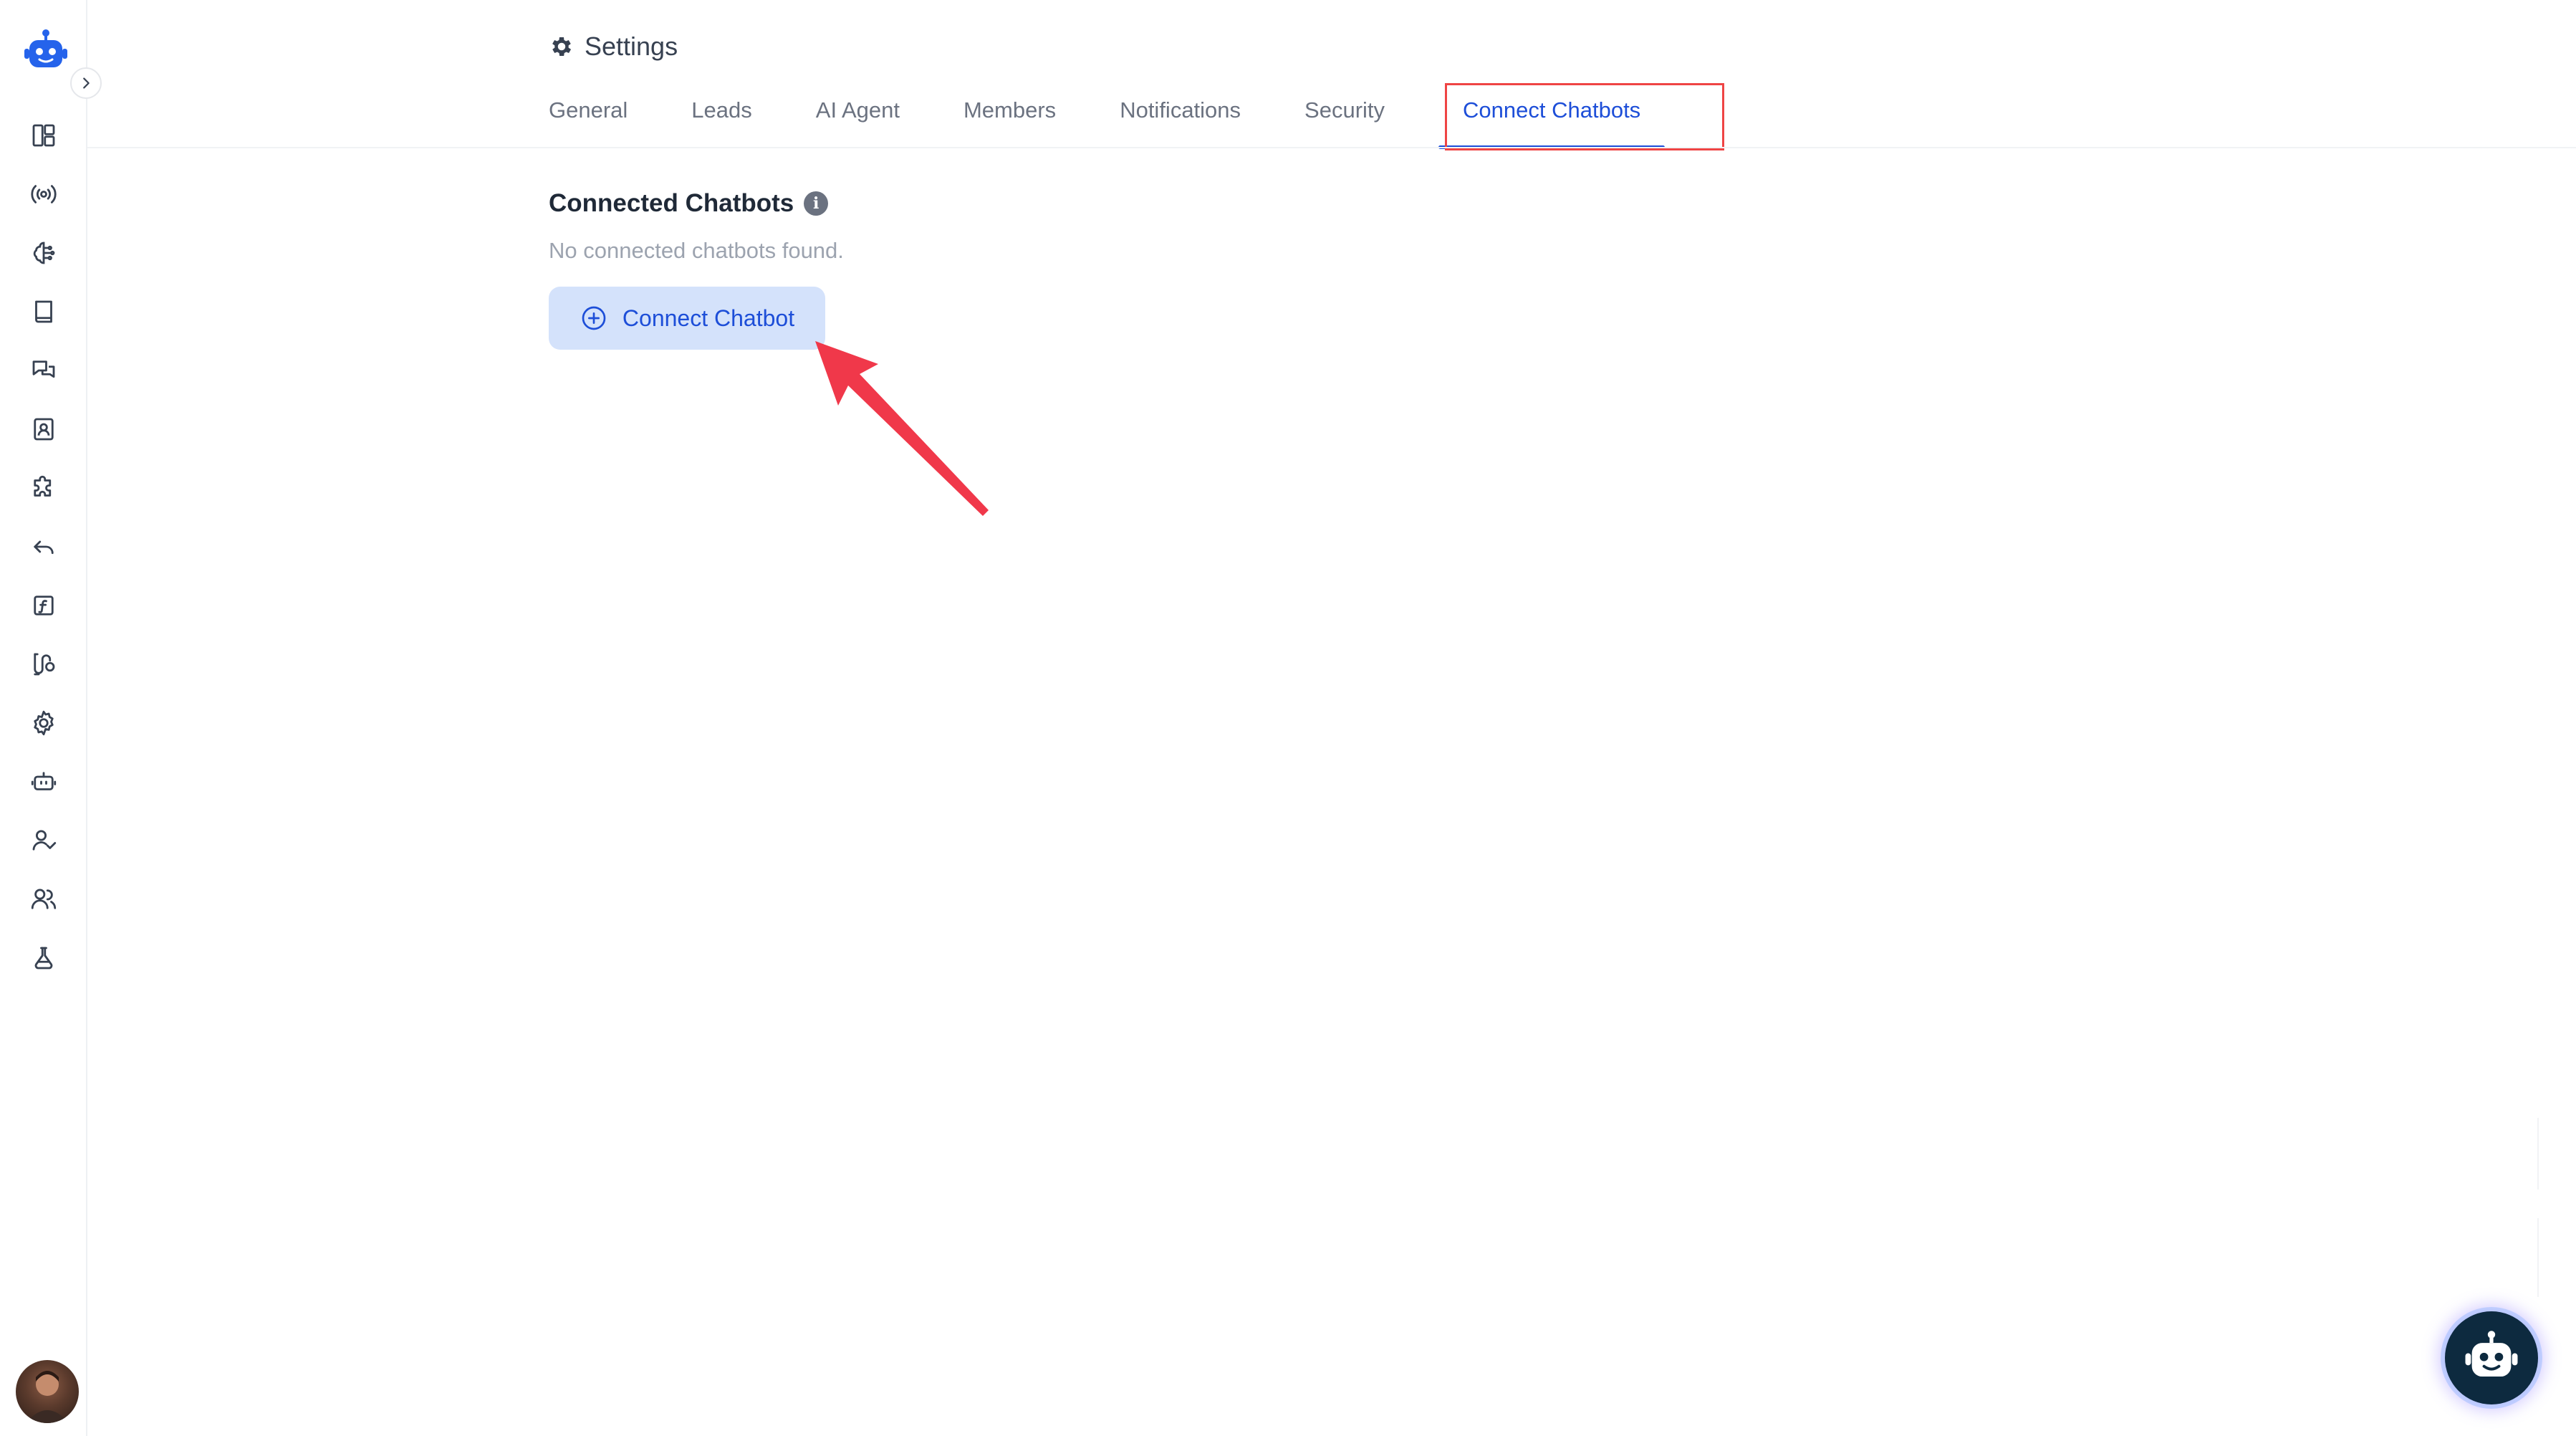 The height and width of the screenshot is (1436, 2576). What do you see at coordinates (817, 203) in the screenshot?
I see `info-icon: i` at bounding box center [817, 203].